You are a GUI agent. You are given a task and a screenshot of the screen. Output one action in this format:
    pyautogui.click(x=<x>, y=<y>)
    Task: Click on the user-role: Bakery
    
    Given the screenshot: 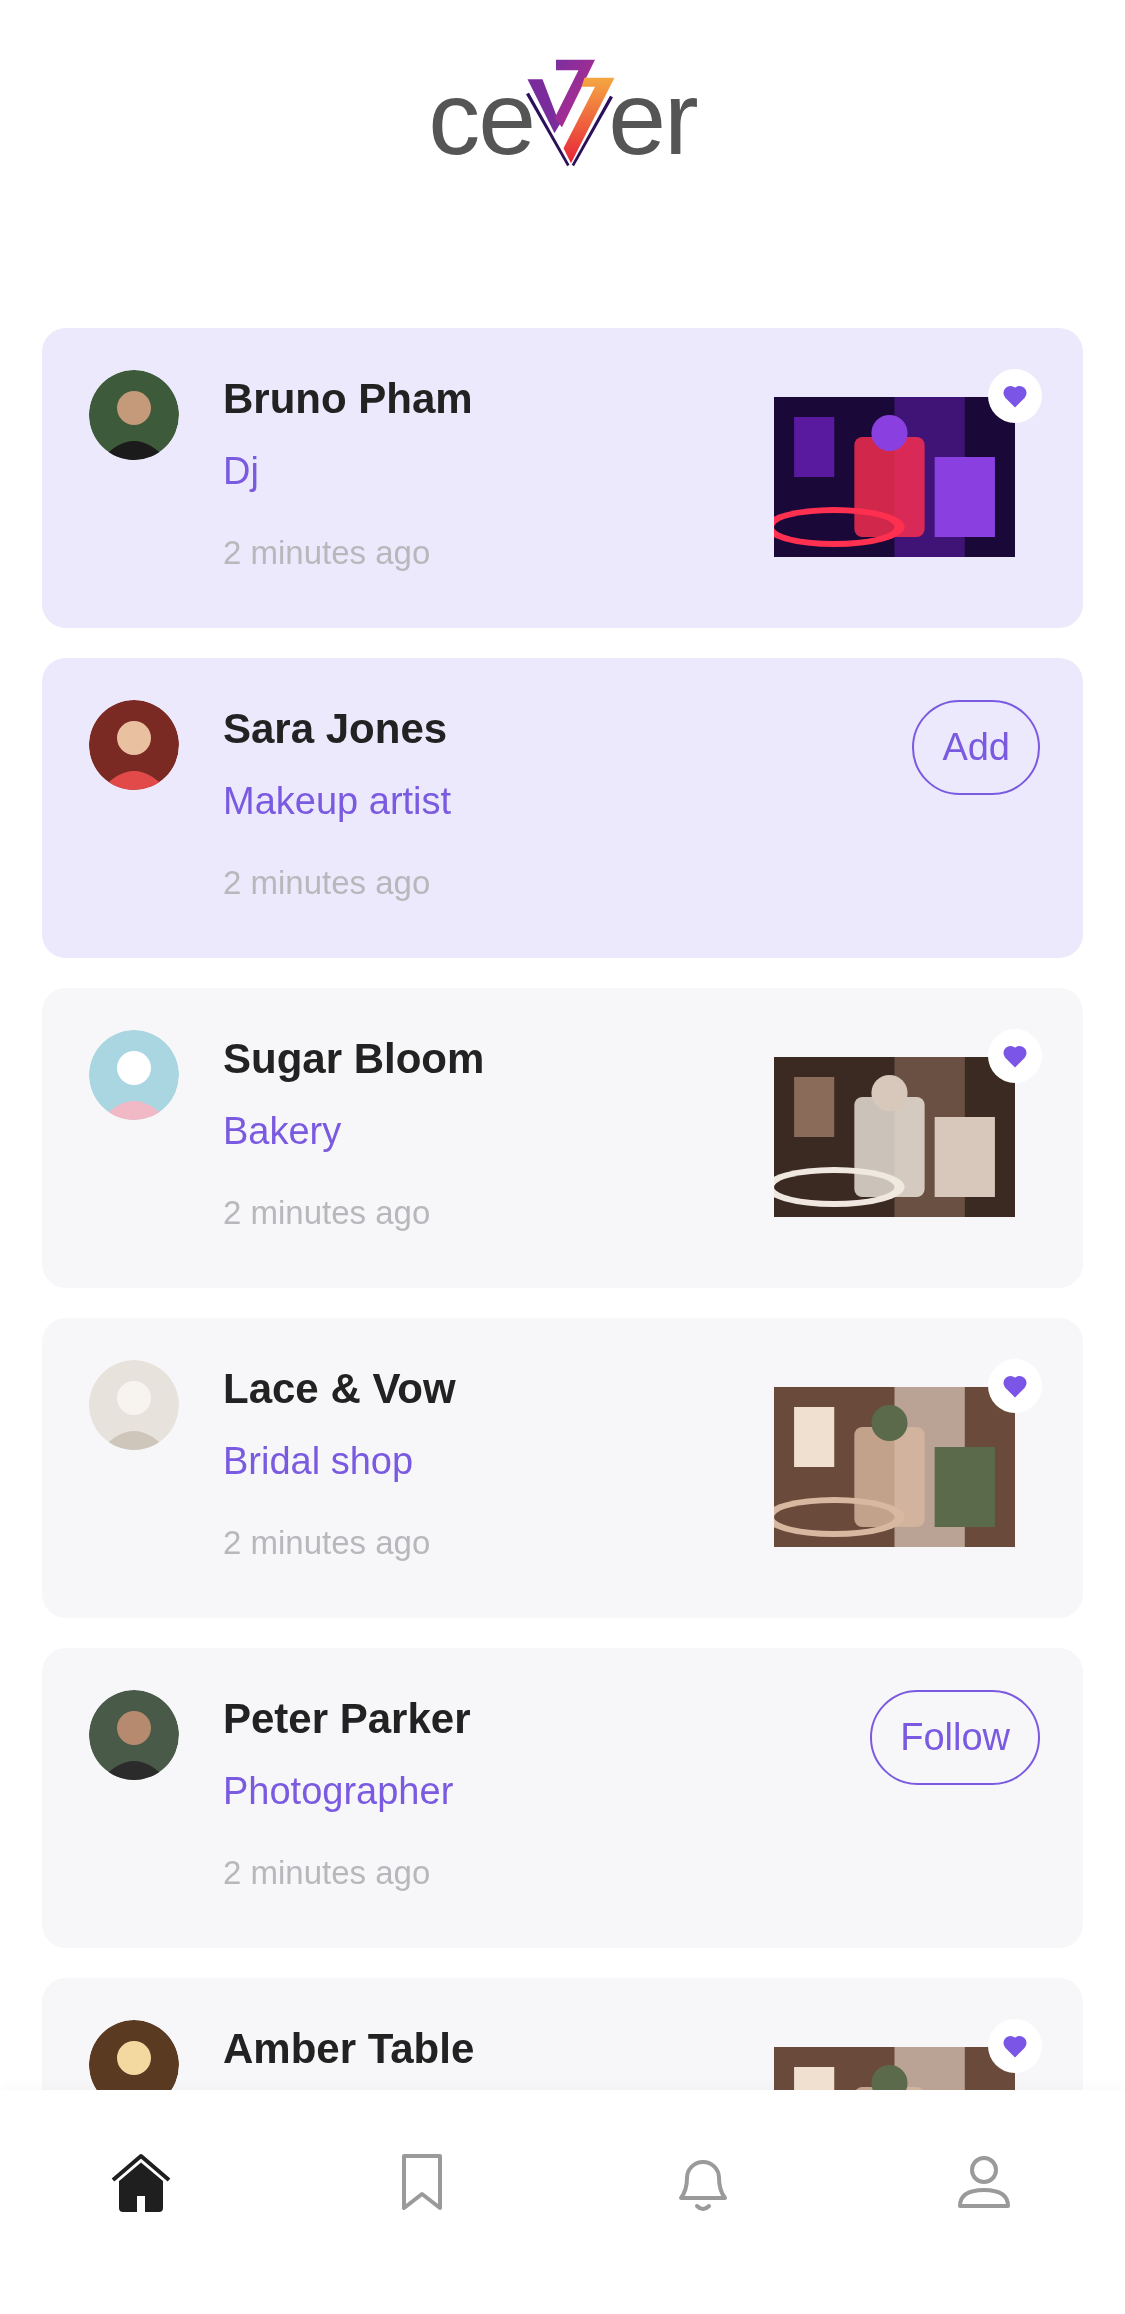 What is the action you would take?
    pyautogui.click(x=283, y=1131)
    